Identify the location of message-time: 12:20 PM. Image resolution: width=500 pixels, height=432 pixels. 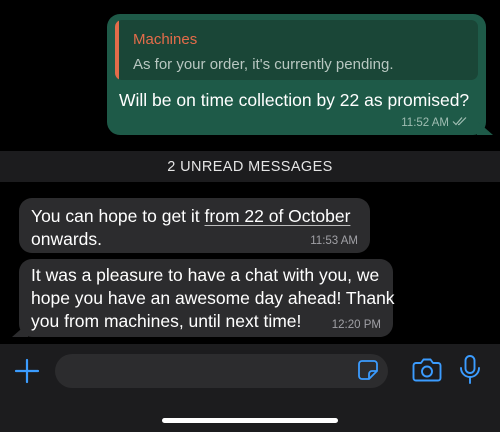
(356, 325).